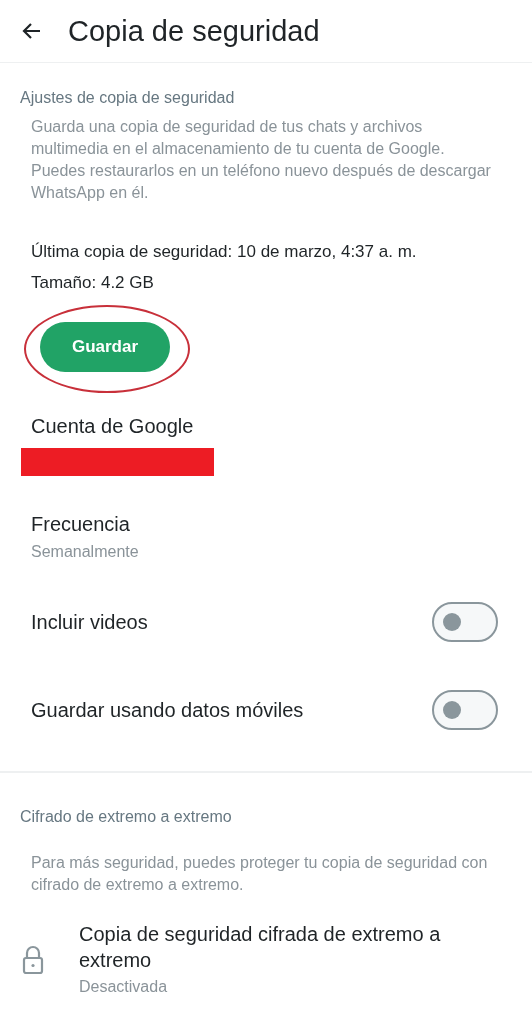 Image resolution: width=532 pixels, height=1024 pixels. What do you see at coordinates (124, 987) in the screenshot?
I see `setting-status: Desactivada` at bounding box center [124, 987].